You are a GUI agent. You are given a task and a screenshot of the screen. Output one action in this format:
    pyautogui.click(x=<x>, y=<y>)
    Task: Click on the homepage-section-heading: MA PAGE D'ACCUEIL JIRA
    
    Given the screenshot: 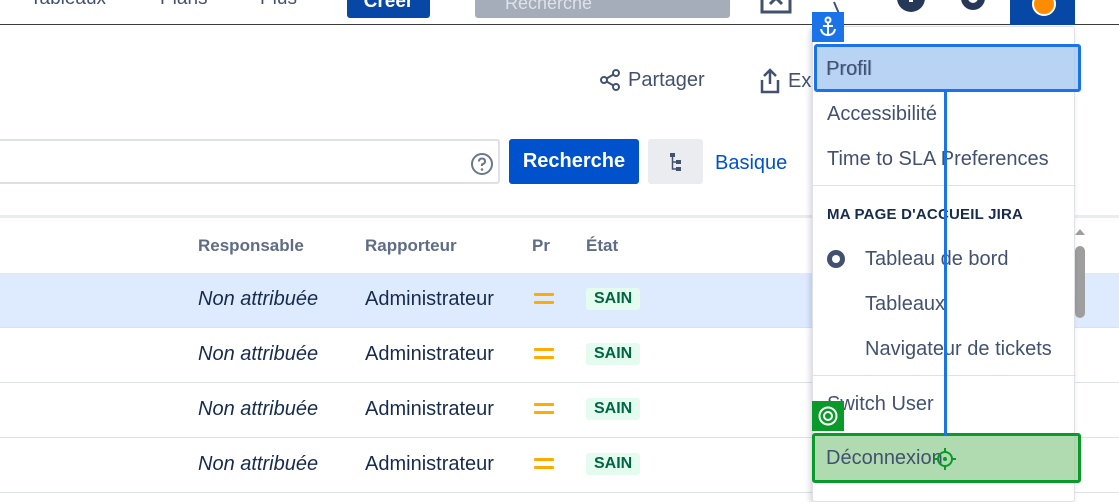 What is the action you would take?
    pyautogui.click(x=925, y=214)
    